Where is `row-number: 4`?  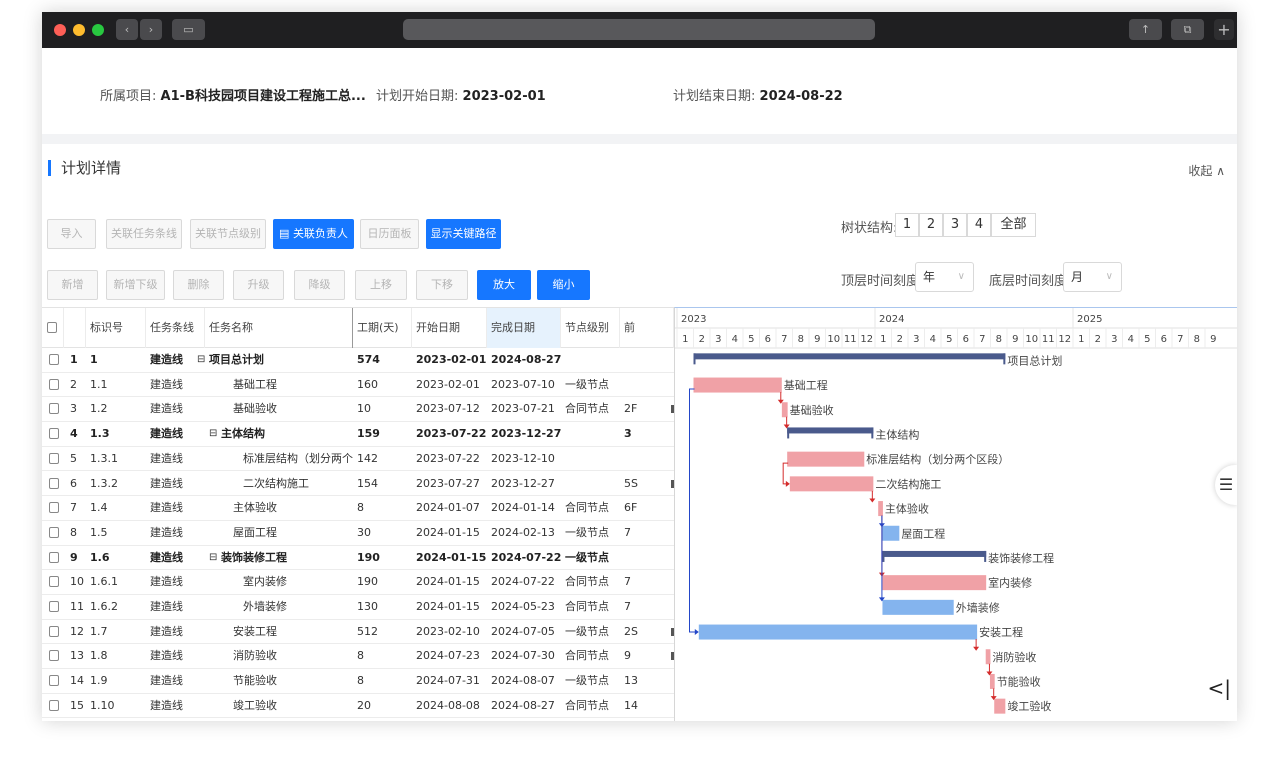 row-number: 4 is located at coordinates (74, 434).